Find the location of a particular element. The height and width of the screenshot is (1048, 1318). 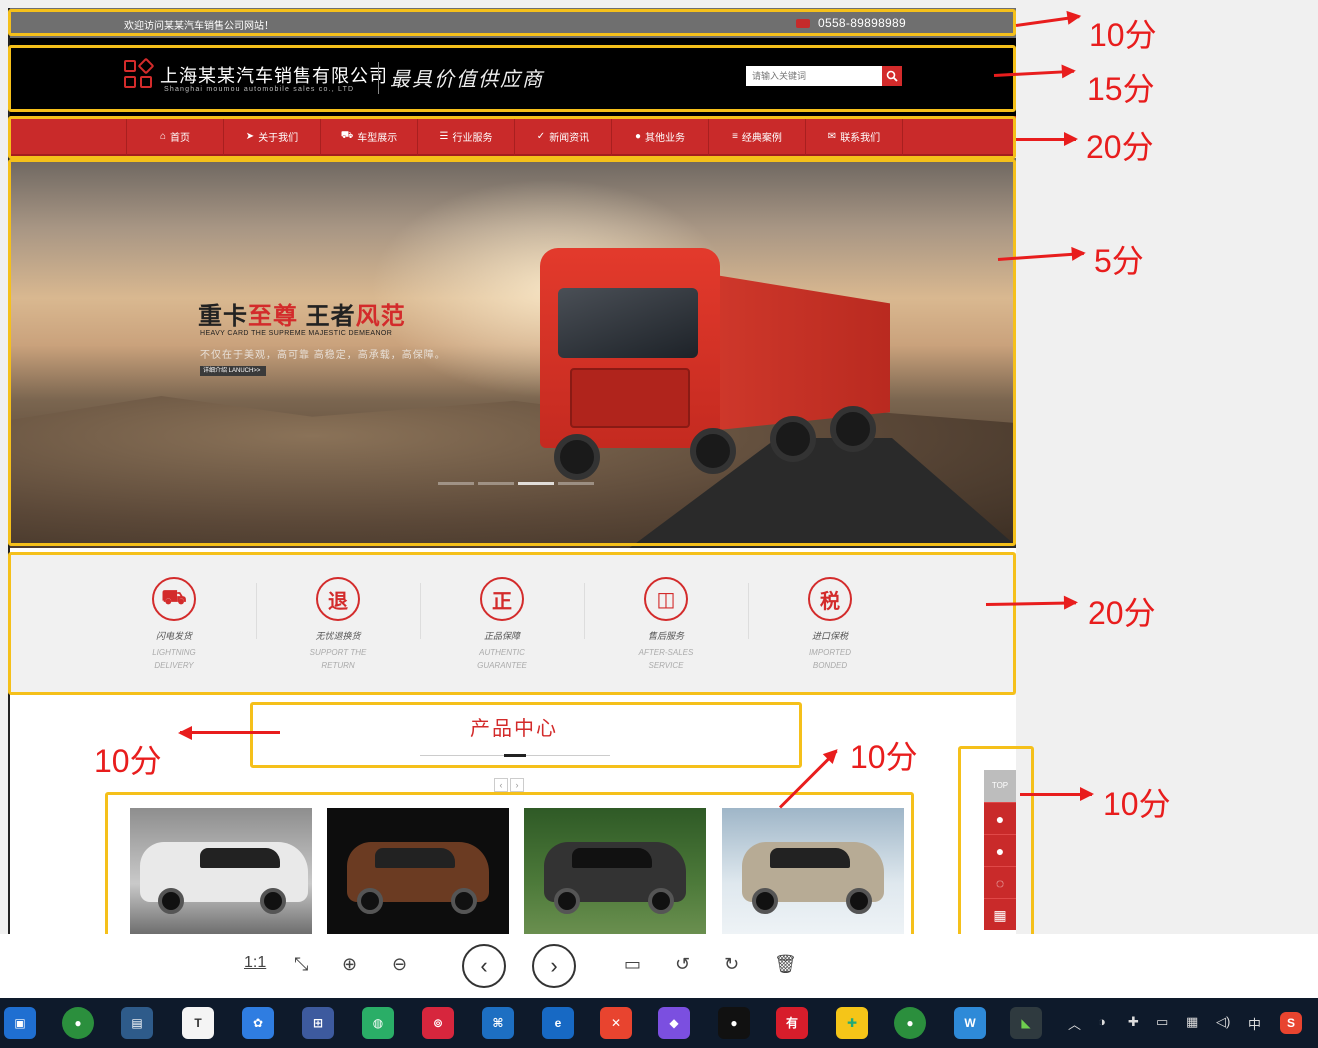

previous-image-button: ‹ is located at coordinates (484, 966).